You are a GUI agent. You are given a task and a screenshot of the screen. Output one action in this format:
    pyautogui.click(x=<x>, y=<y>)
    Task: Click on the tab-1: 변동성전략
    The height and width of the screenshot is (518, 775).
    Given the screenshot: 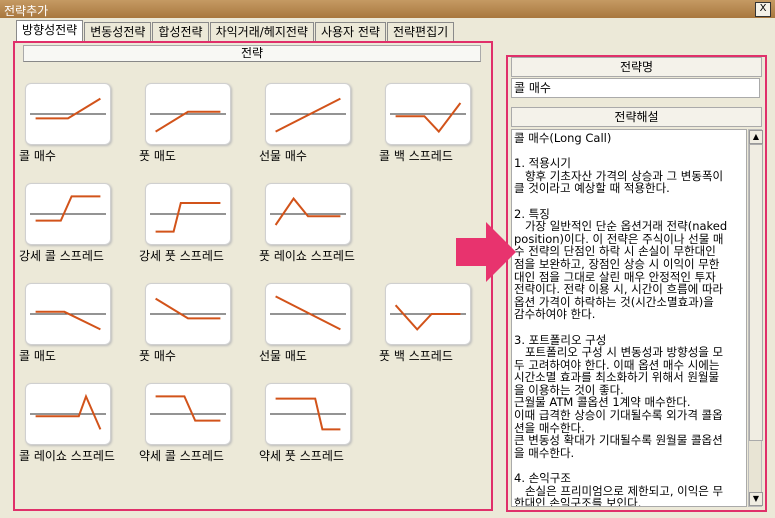 What is the action you would take?
    pyautogui.click(x=118, y=32)
    